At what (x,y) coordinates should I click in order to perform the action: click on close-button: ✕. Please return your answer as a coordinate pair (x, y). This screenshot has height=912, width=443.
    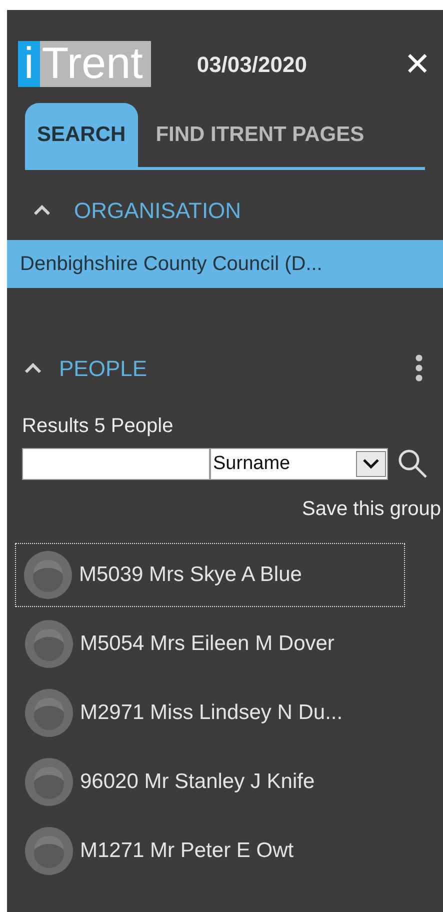
    Looking at the image, I should click on (417, 64).